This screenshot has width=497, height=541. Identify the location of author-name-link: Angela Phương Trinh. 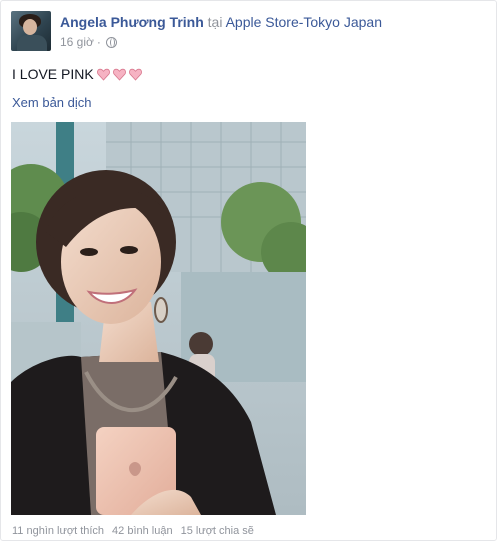
(132, 22).